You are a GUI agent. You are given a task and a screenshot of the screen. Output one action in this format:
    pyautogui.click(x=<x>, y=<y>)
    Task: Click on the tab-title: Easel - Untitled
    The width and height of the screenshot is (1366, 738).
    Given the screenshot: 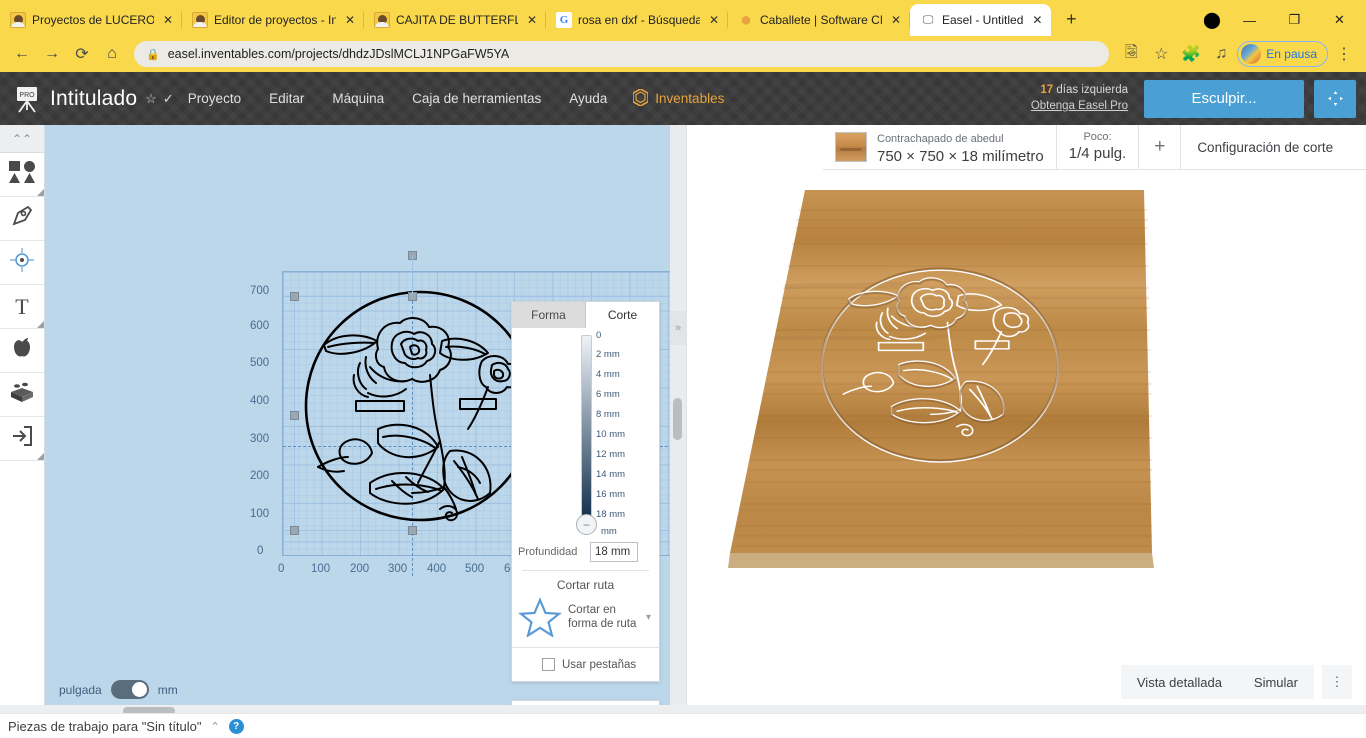 What is the action you would take?
    pyautogui.click(x=983, y=20)
    